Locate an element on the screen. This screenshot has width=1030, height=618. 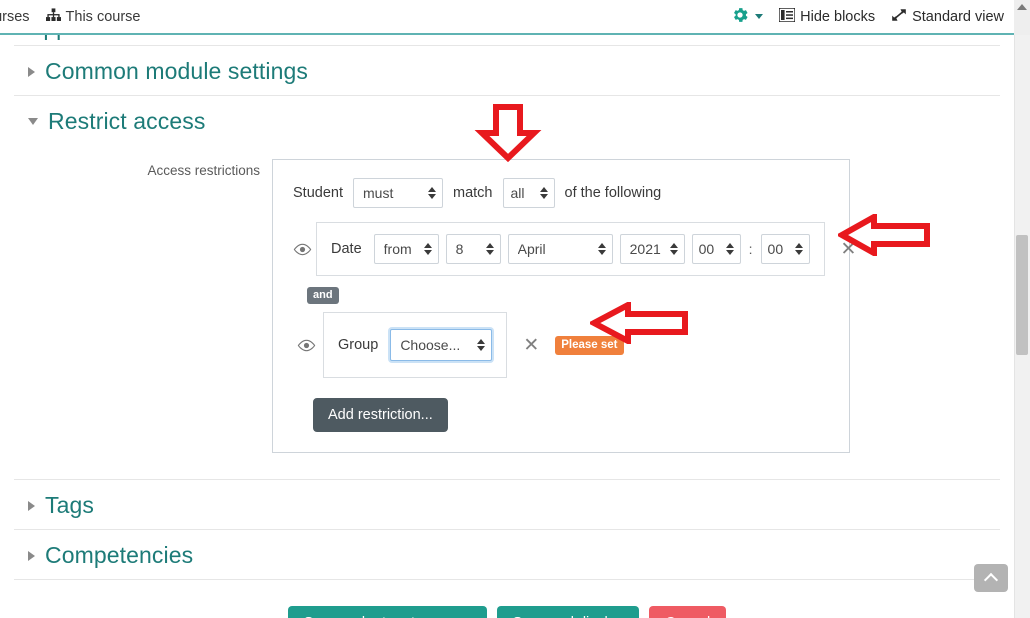
hide-blocks-icon is located at coordinates (787, 16).